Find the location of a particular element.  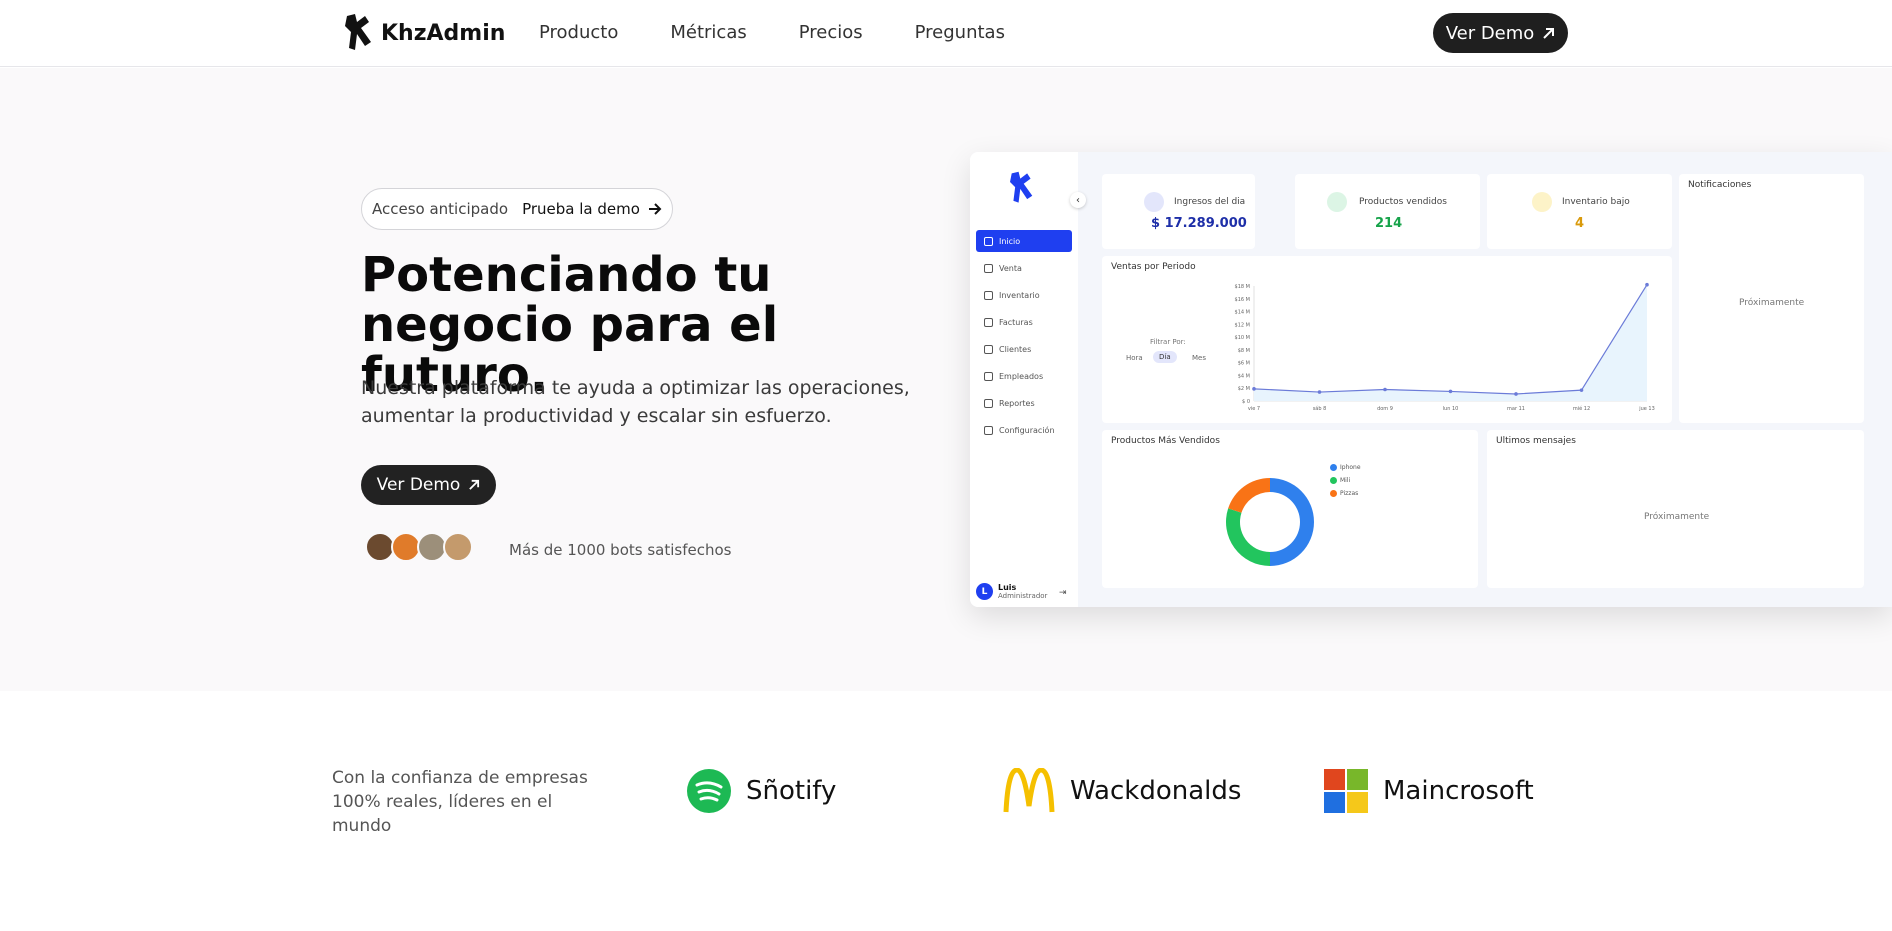

donut-legend: Iphone Mili Pizzas is located at coordinates (1345, 483).